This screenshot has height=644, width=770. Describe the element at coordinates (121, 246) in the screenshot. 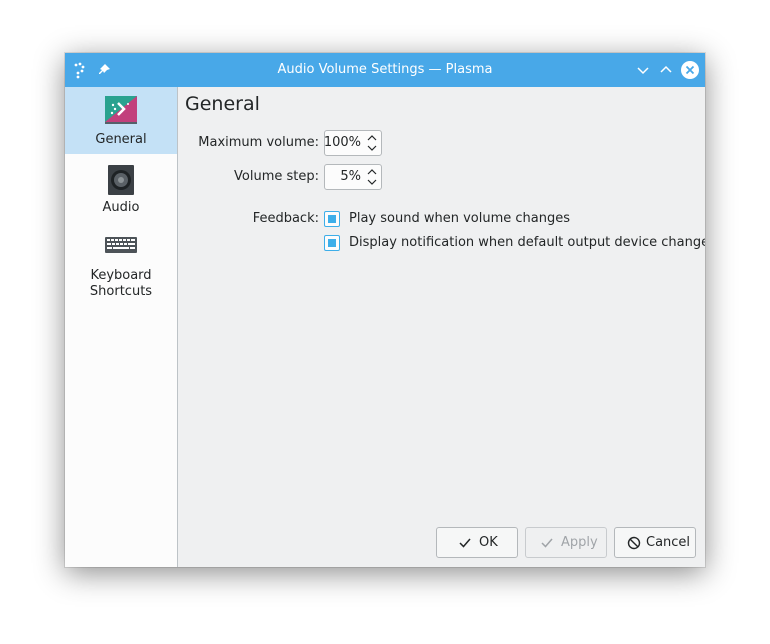

I see `keyboard-icon` at that location.